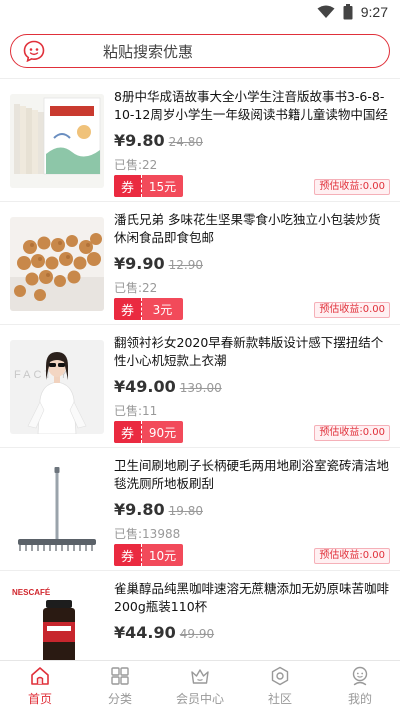  I want to click on product-title: 潘氏兄弟 多味花生坚果零食小吃独立小包装炒货休闲食品即食包邮, so click(252, 229).